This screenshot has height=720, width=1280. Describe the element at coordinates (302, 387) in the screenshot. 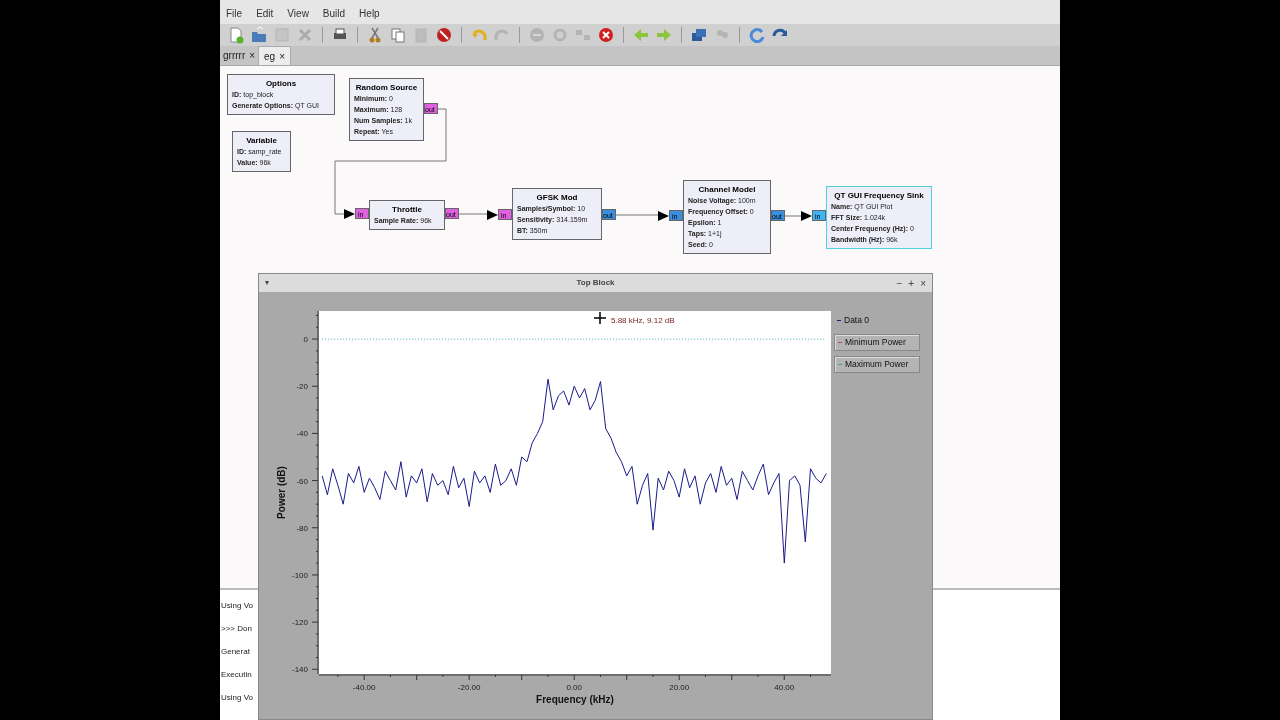

I see `y-tick-label: -20` at that location.